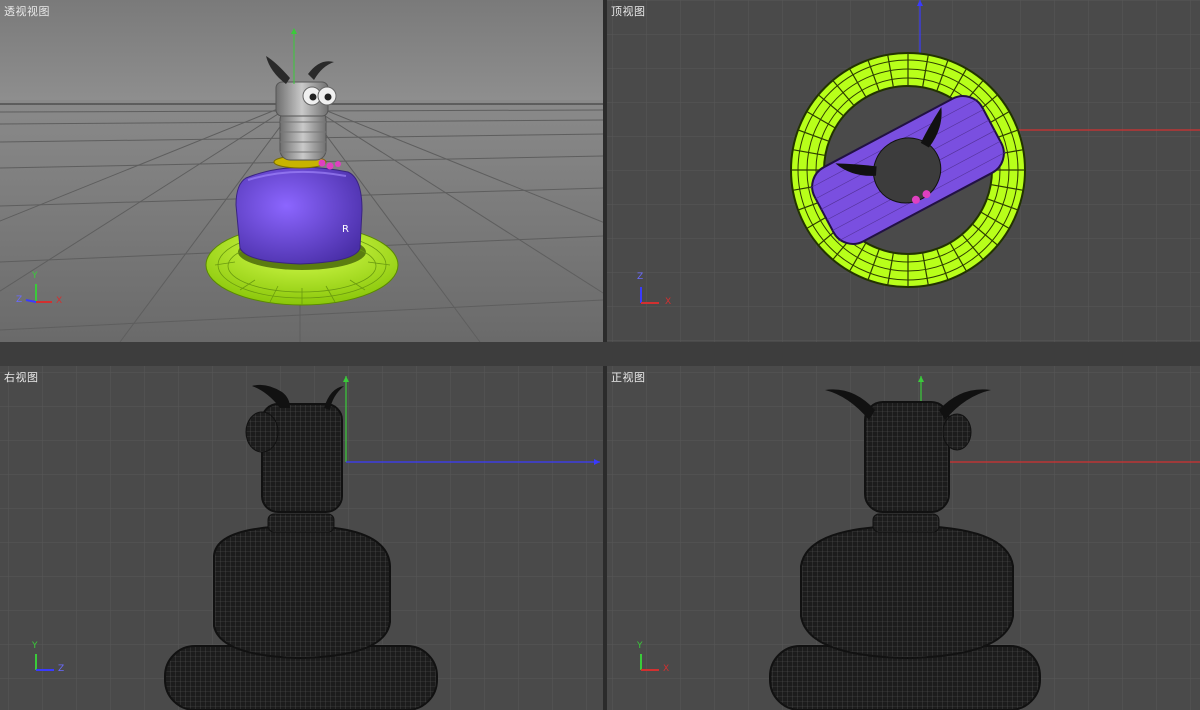  What do you see at coordinates (628, 11) in the screenshot?
I see `viewport-title: 顶视图` at bounding box center [628, 11].